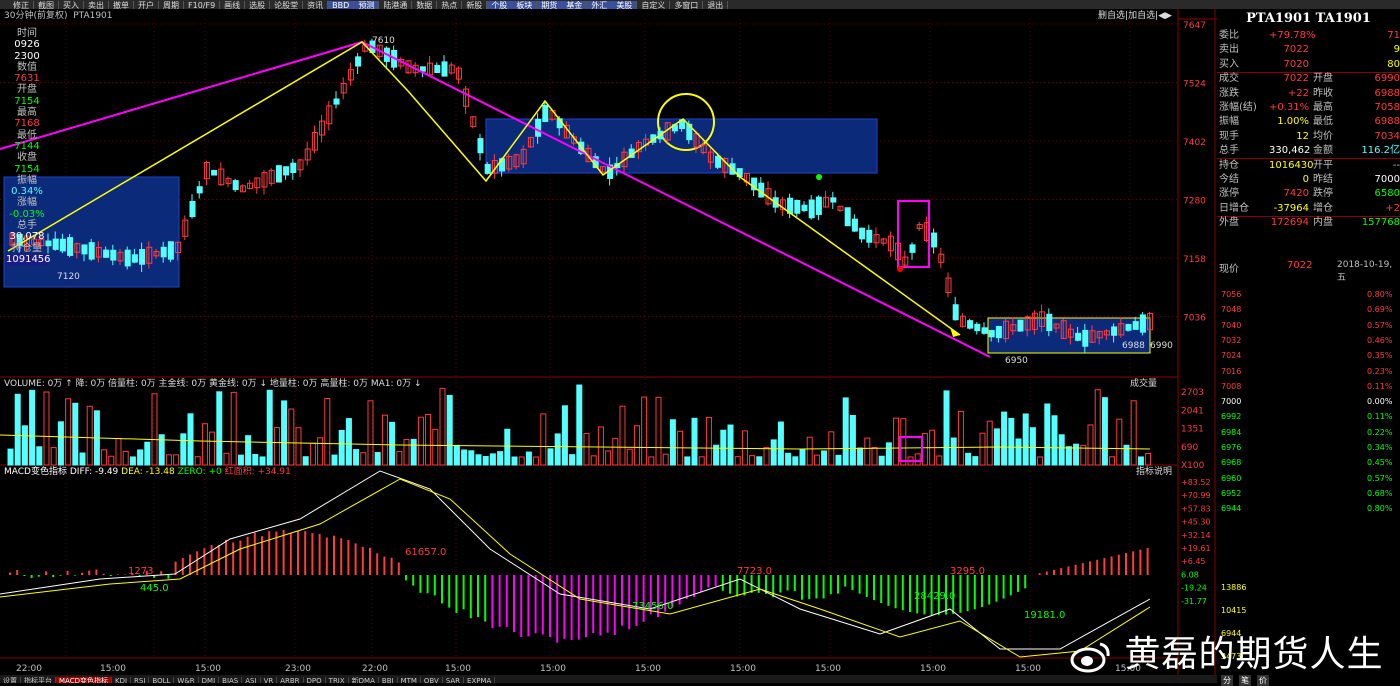 The width and height of the screenshot is (1400, 686). I want to click on indicator-tab: TRIX, so click(337, 680).